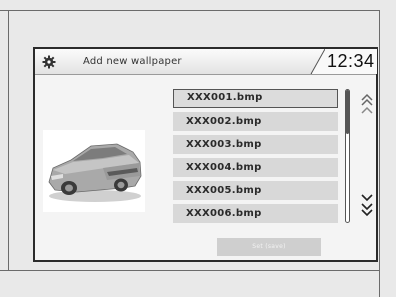 This screenshot has width=396, height=297. Describe the element at coordinates (367, 208) in the screenshot. I see `double-chevron-down-icon` at that location.